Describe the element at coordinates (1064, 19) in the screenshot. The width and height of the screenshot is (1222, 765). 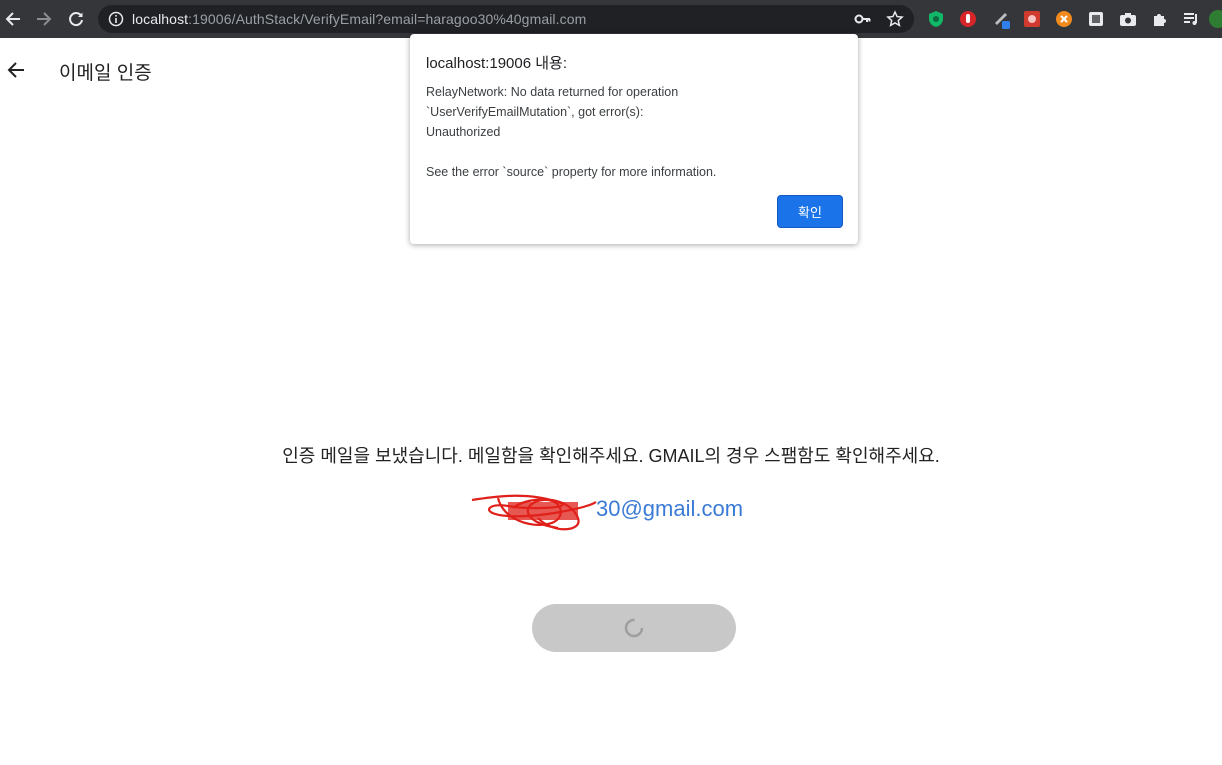
I see `orange-extension-icon` at that location.